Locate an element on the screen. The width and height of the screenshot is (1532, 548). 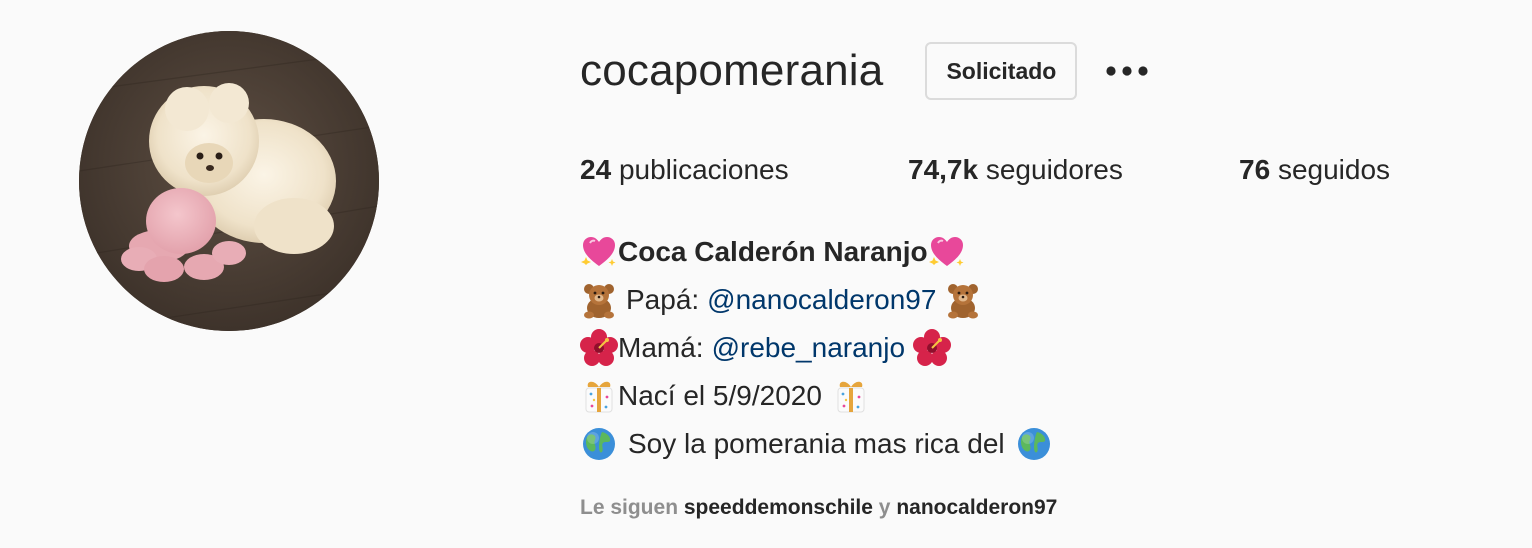
profile-avatar is located at coordinates (229, 181).